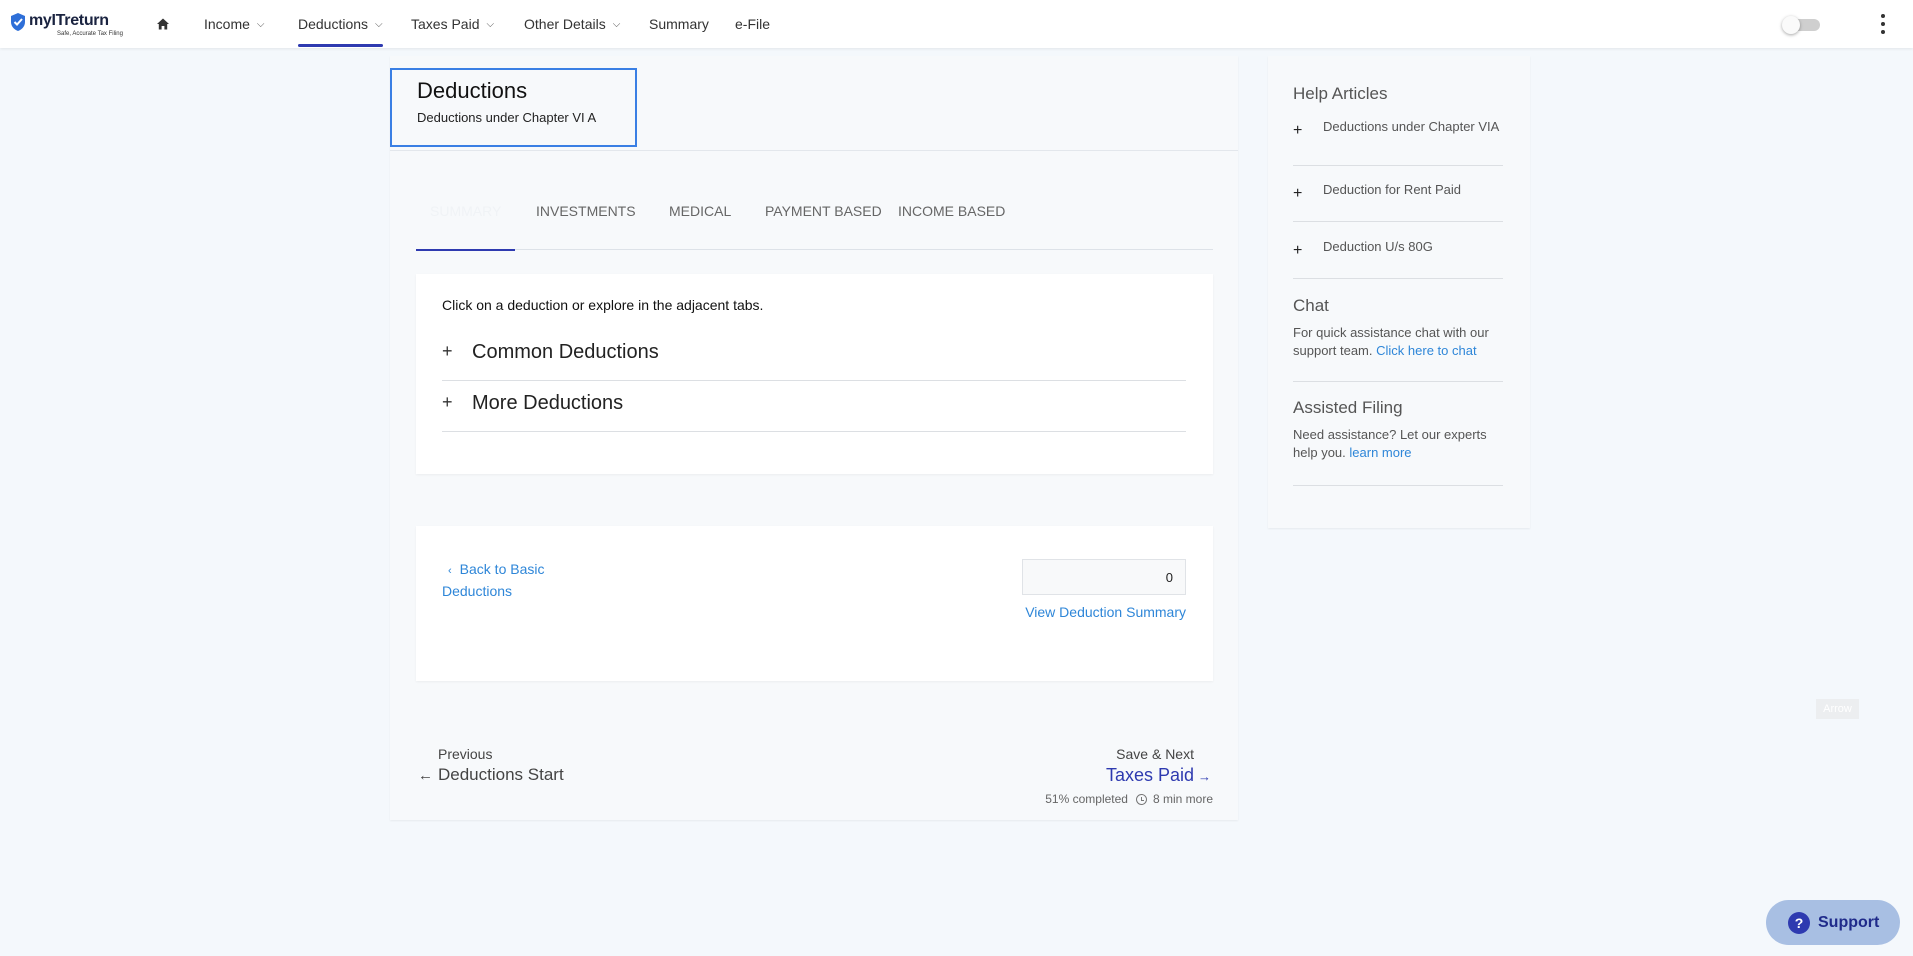 Image resolution: width=1913 pixels, height=956 pixels. Describe the element at coordinates (1411, 126) in the screenshot. I see `help-item-label: Deductions under Chapter VIA` at that location.